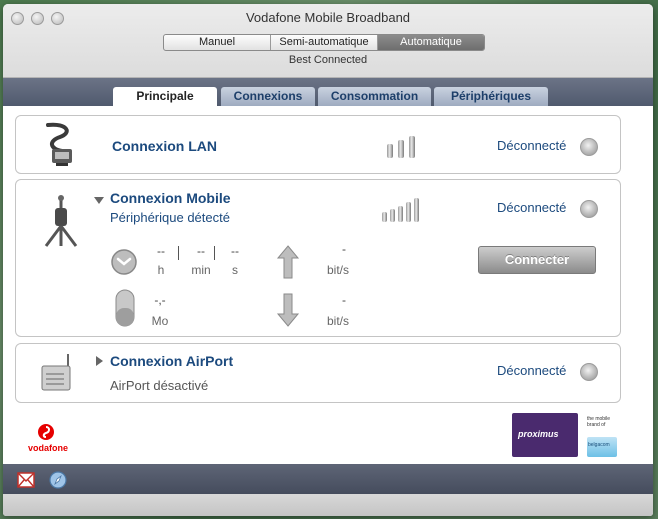 The image size is (658, 519). Describe the element at coordinates (124, 262) in the screenshot. I see `clock-icon` at that location.